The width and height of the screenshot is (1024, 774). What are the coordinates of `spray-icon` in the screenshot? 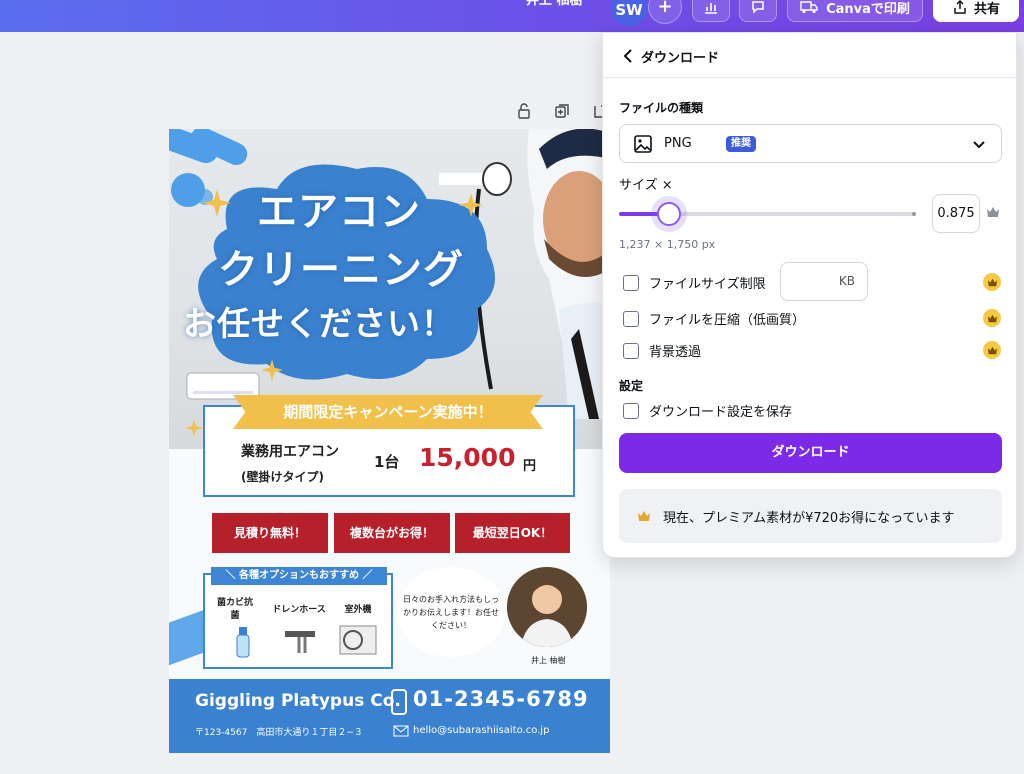 It's located at (243, 642).